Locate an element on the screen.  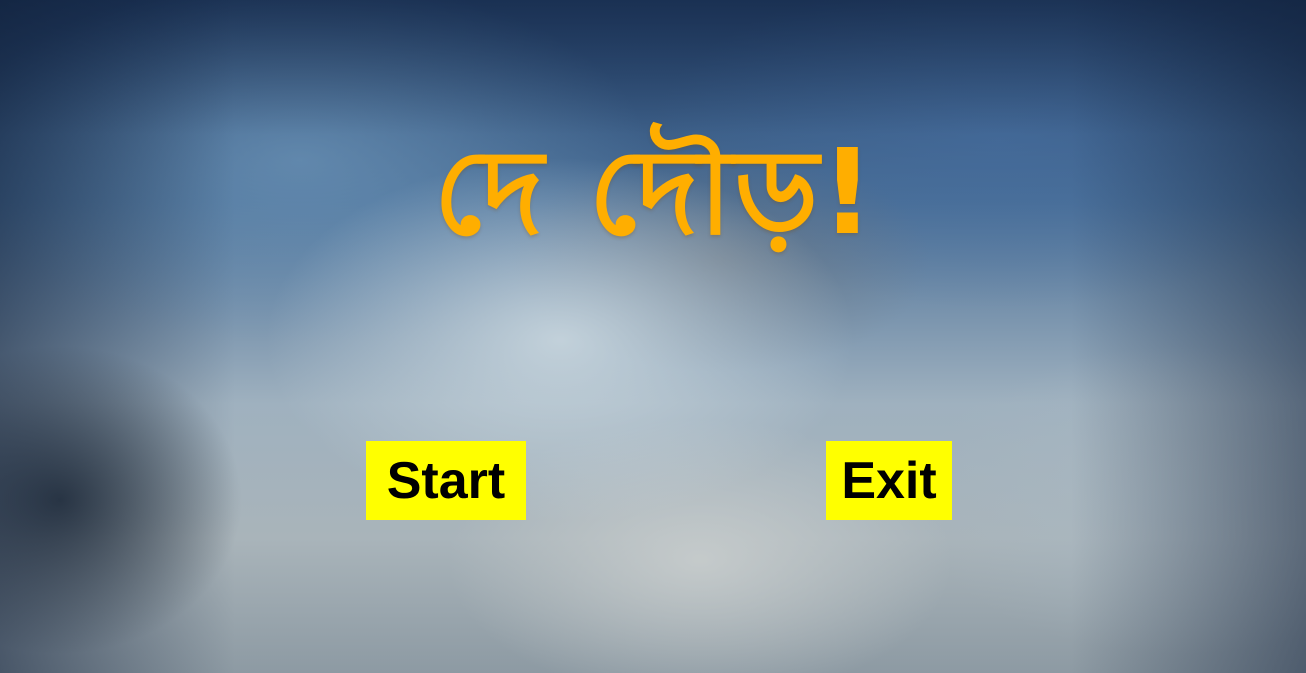
start-button-label: Start is located at coordinates (446, 480).